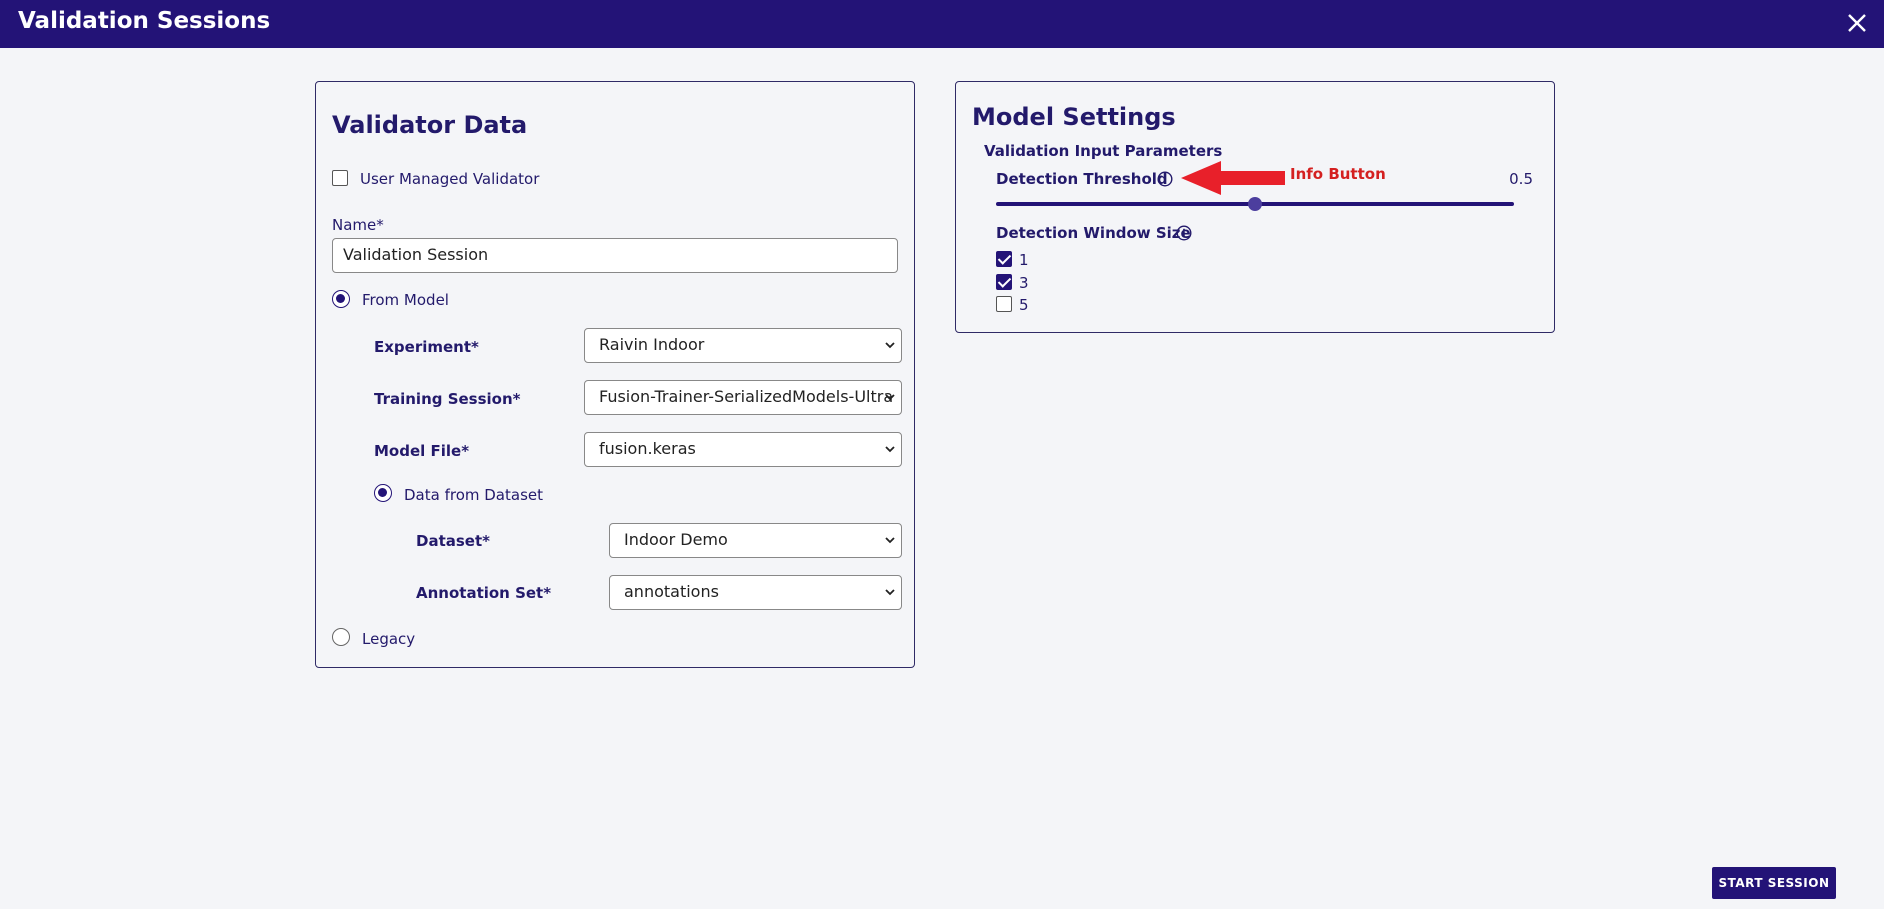 The height and width of the screenshot is (909, 1884). I want to click on model-file-select: fusion.keras, so click(743, 449).